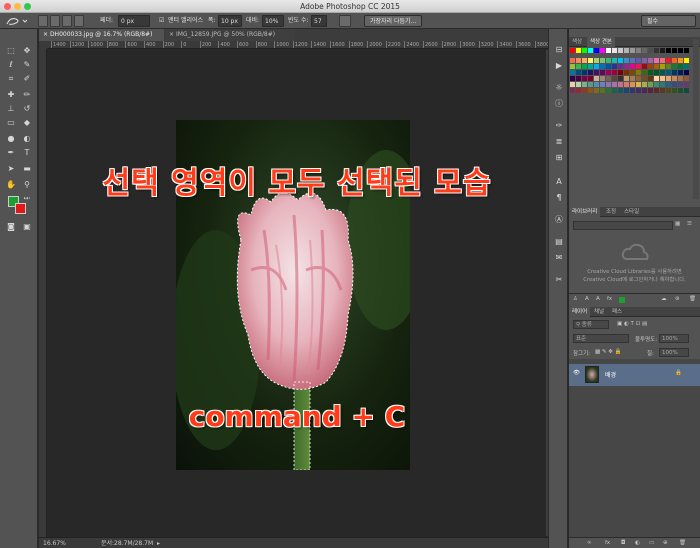 Image resolution: width=700 pixels, height=548 pixels. What do you see at coordinates (43, 21) in the screenshot?
I see `new-selection-icon` at bounding box center [43, 21].